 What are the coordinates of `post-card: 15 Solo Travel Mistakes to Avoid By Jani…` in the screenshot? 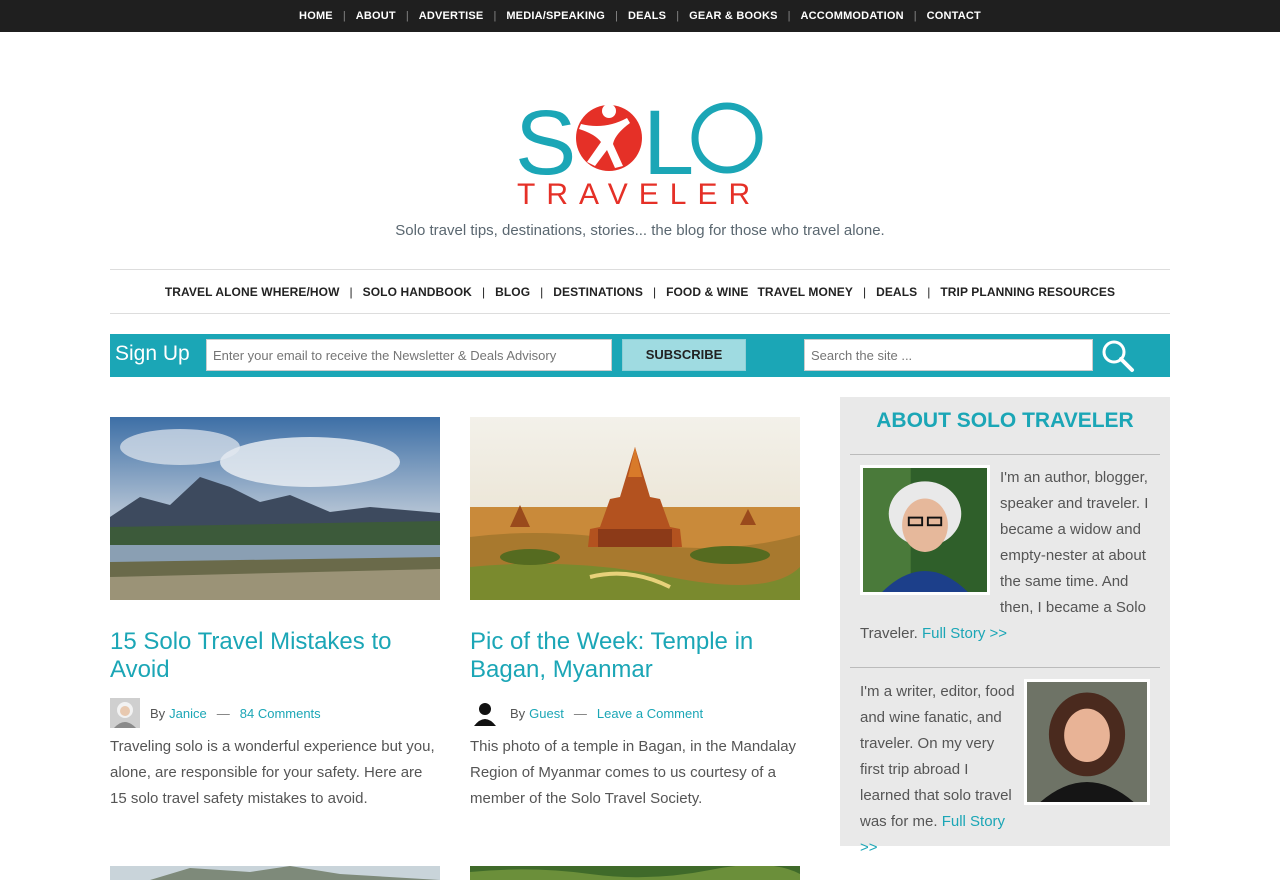 It's located at (275, 614).